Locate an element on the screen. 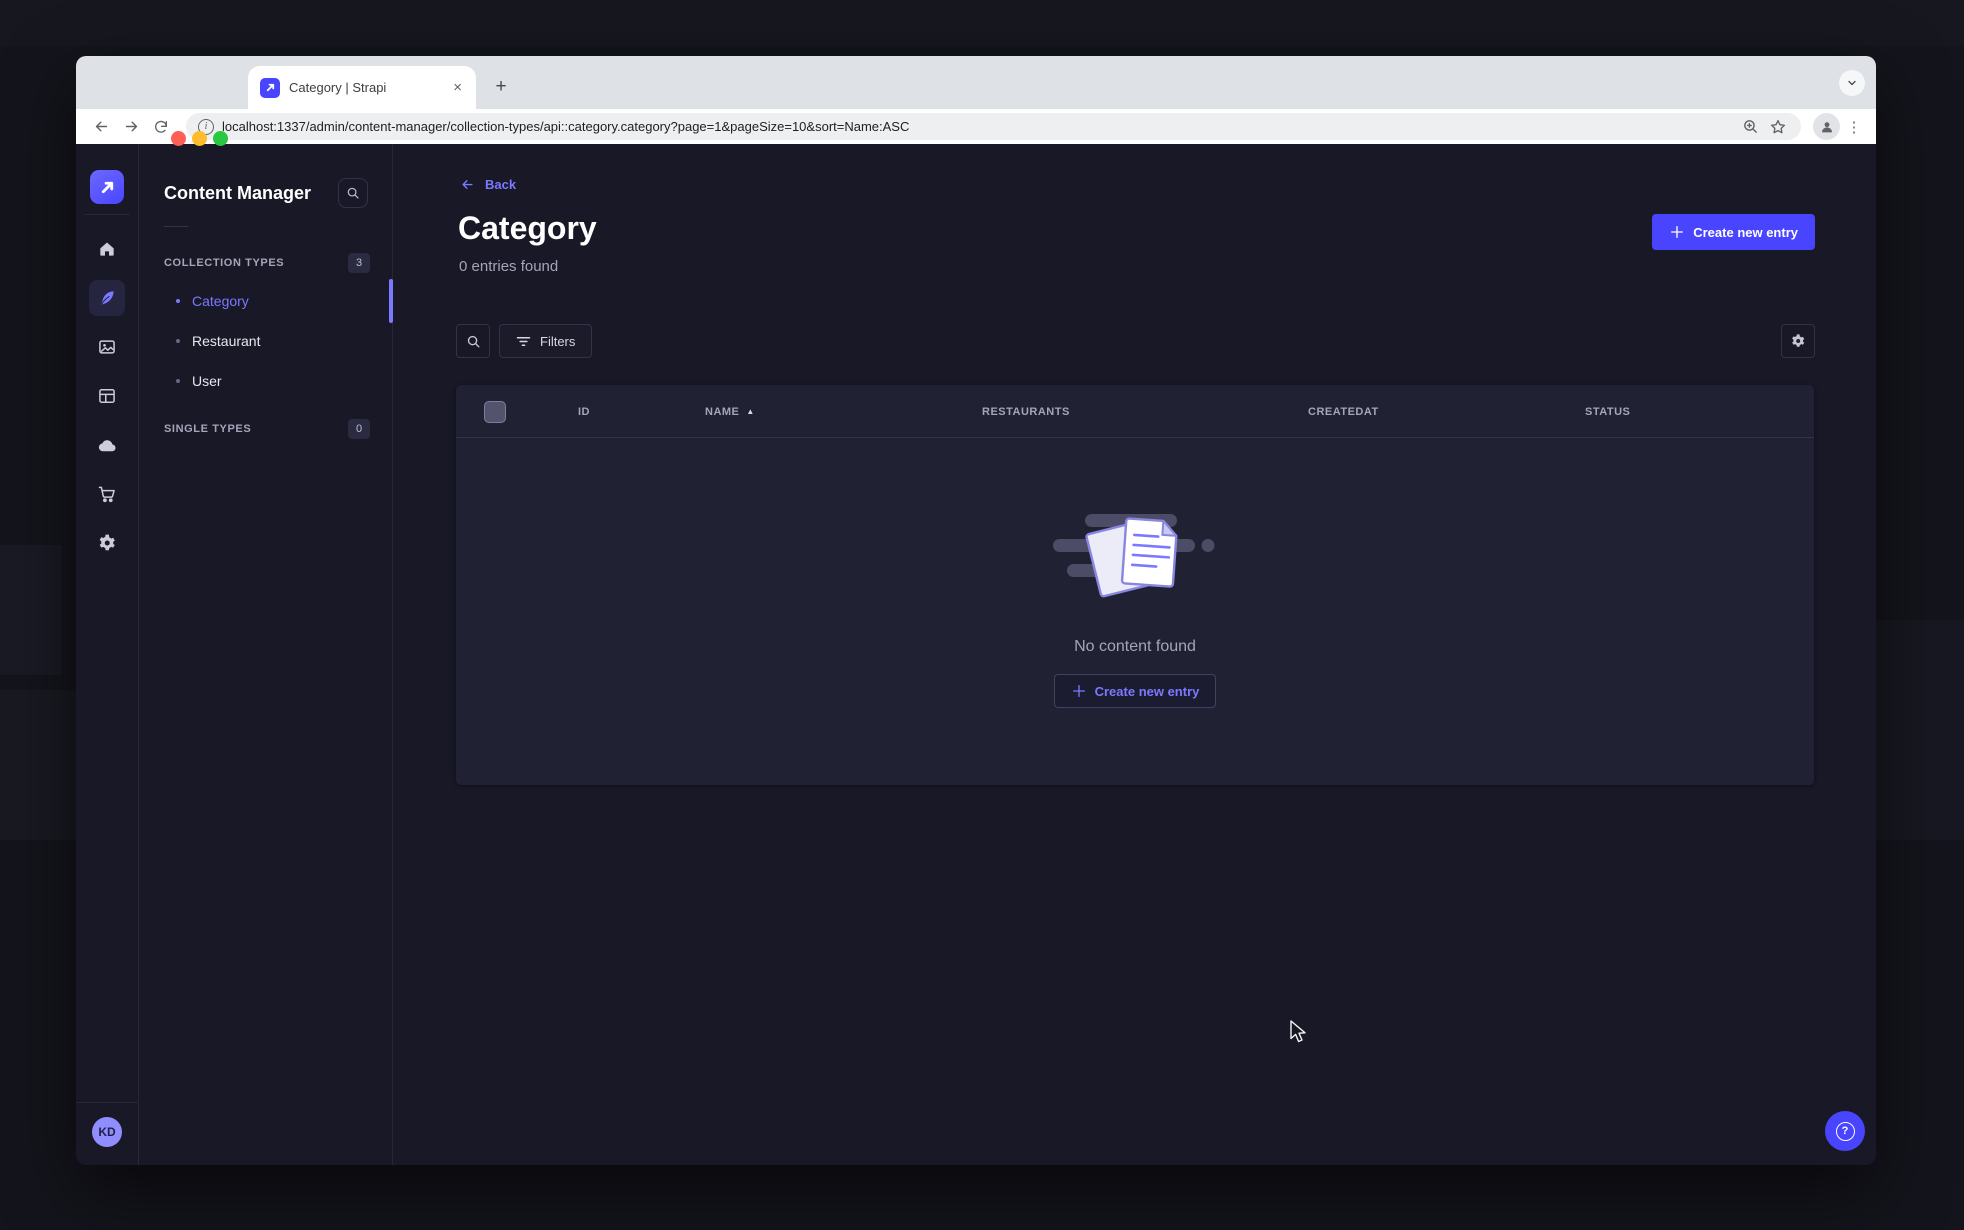 Image resolution: width=1964 pixels, height=1230 pixels. table-header-row: ID NAME ▲ RESTAURANTS CREATEDAT STATUS is located at coordinates (1135, 411).